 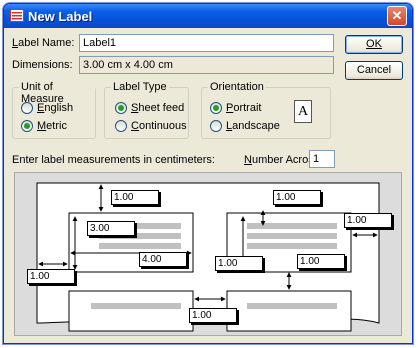 What do you see at coordinates (244, 108) in the screenshot?
I see `portrait-label: Portrait` at bounding box center [244, 108].